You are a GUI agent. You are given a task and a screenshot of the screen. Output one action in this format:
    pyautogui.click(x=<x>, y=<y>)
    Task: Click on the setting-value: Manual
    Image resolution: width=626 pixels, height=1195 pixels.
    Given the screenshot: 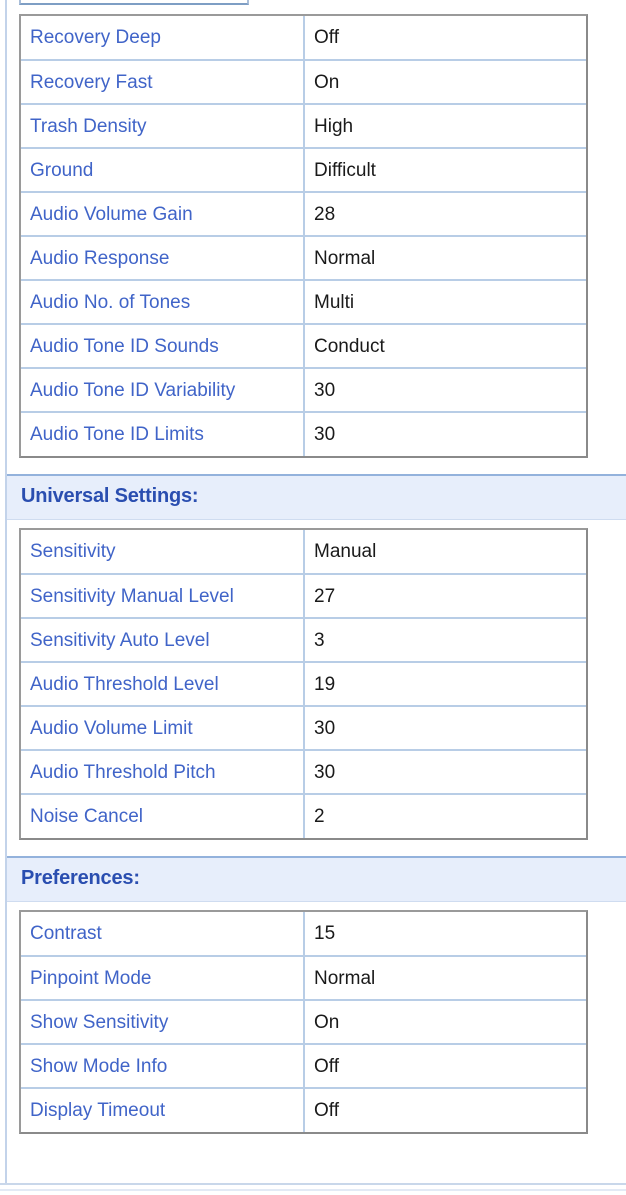 What is the action you would take?
    pyautogui.click(x=445, y=552)
    